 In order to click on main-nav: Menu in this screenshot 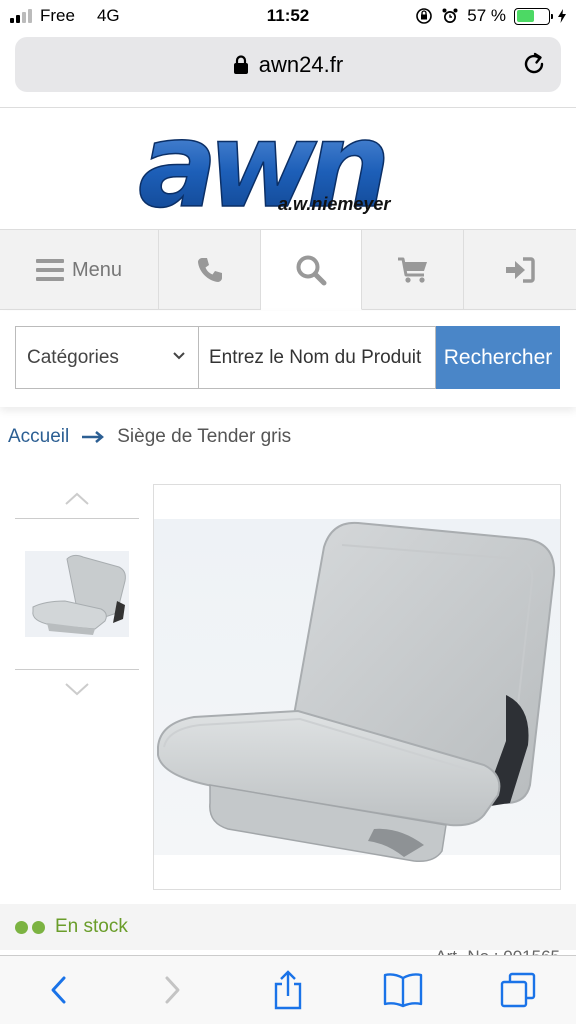, I will do `click(288, 269)`.